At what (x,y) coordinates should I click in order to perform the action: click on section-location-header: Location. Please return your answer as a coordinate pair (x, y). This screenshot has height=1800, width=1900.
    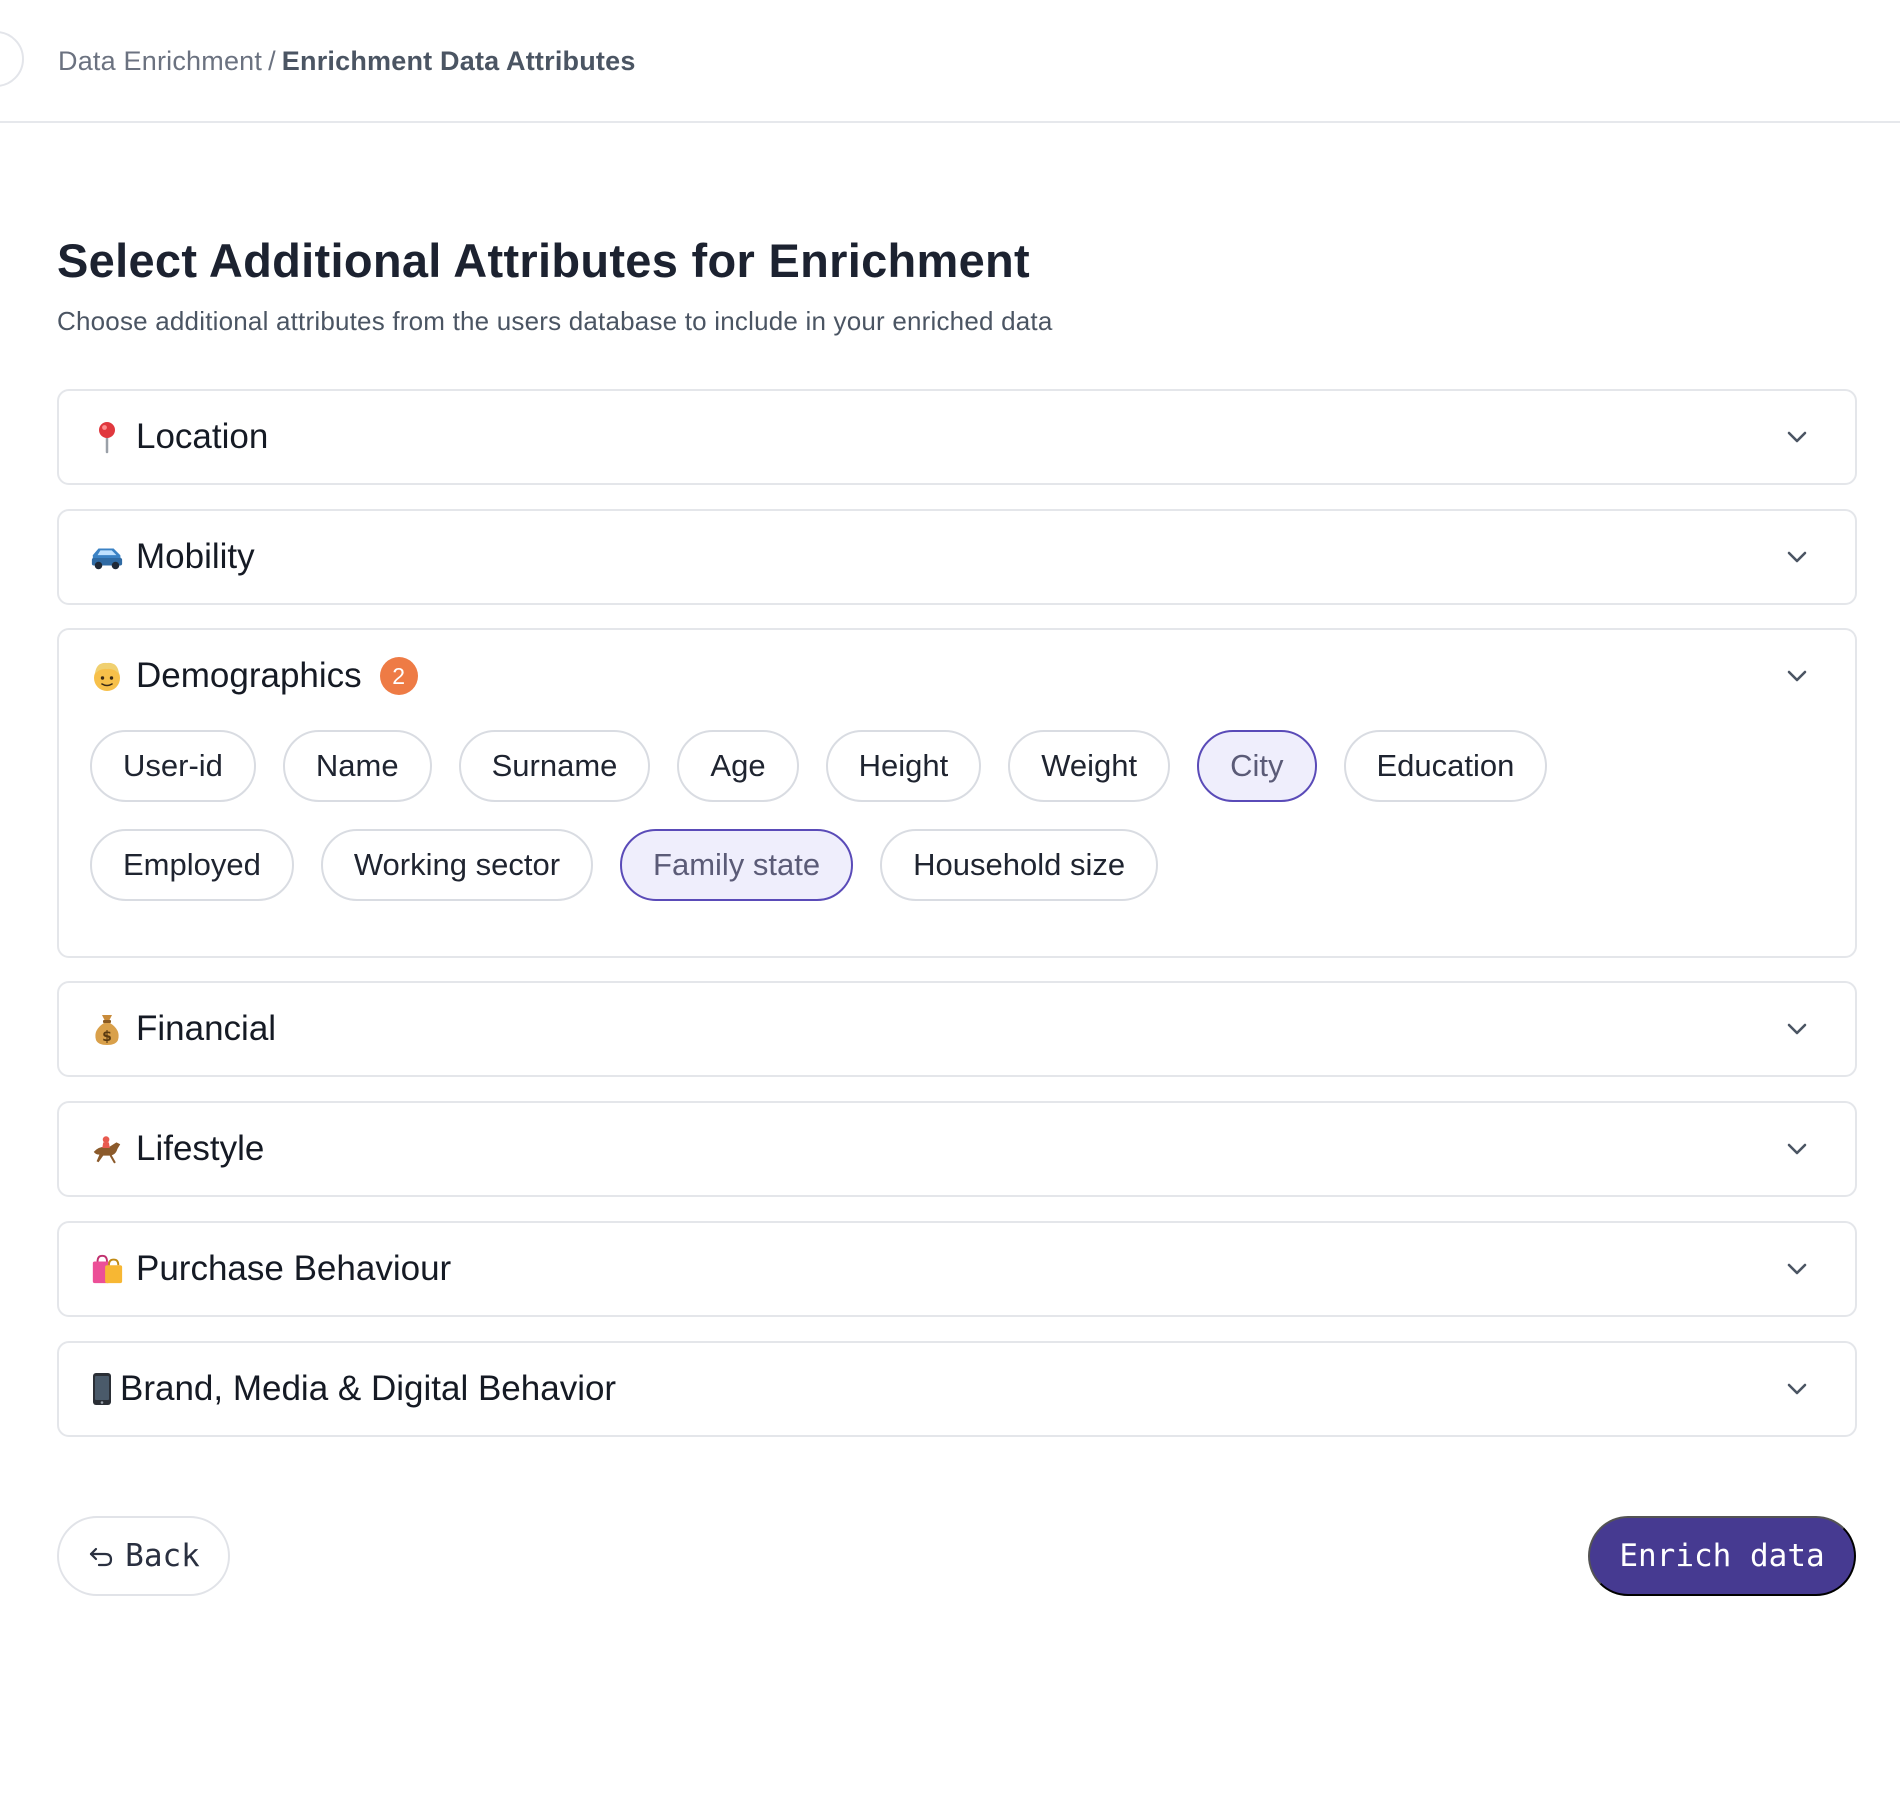
    Looking at the image, I should click on (957, 437).